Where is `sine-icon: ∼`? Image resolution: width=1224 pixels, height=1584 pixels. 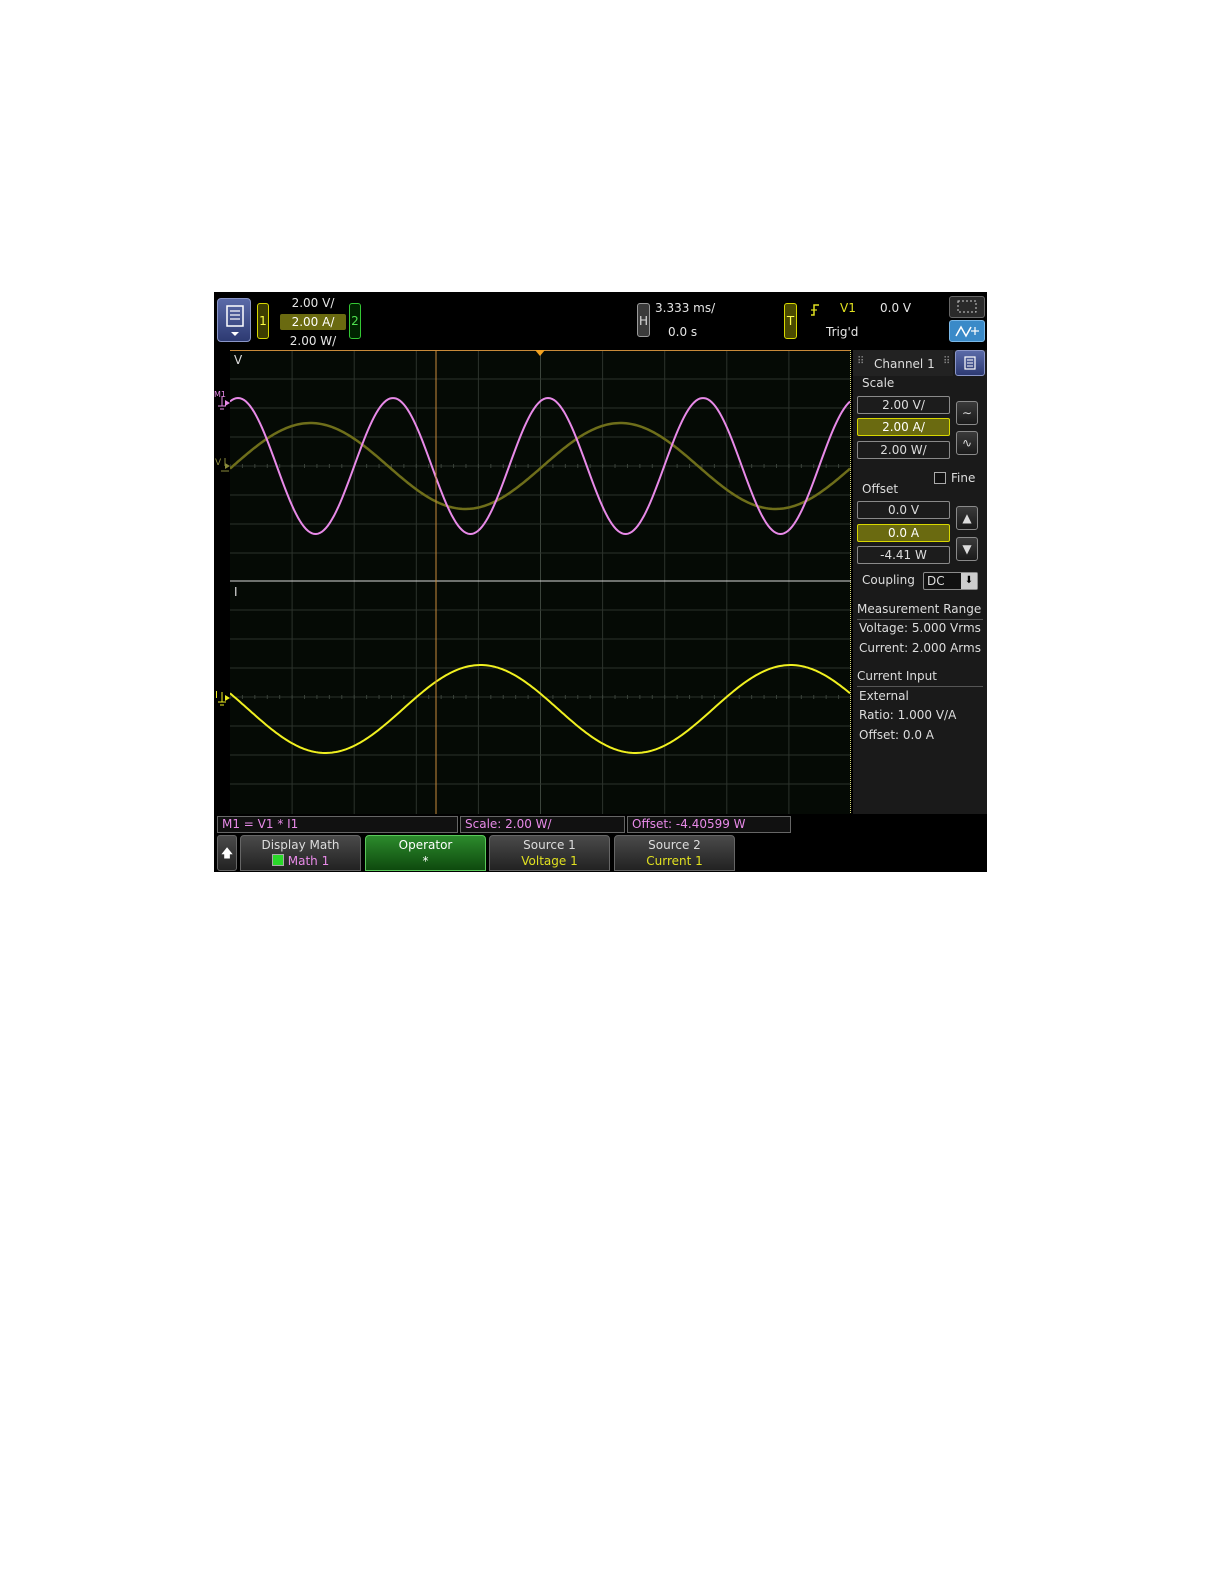
sine-icon: ∼ is located at coordinates (967, 413).